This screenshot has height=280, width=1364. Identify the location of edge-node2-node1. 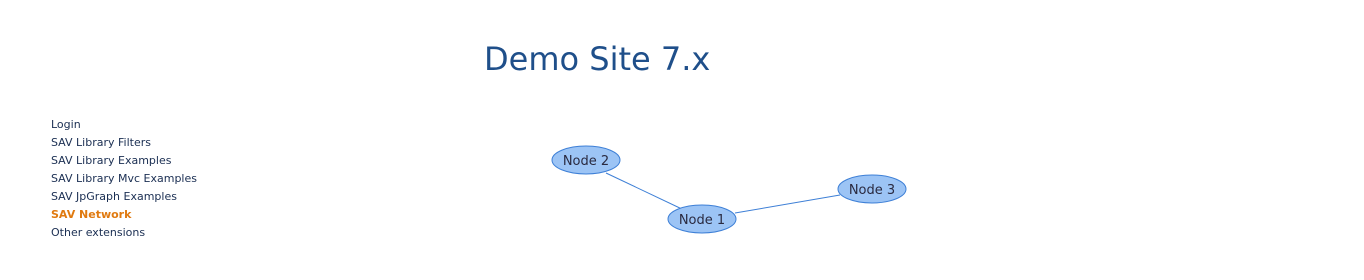
(645, 191).